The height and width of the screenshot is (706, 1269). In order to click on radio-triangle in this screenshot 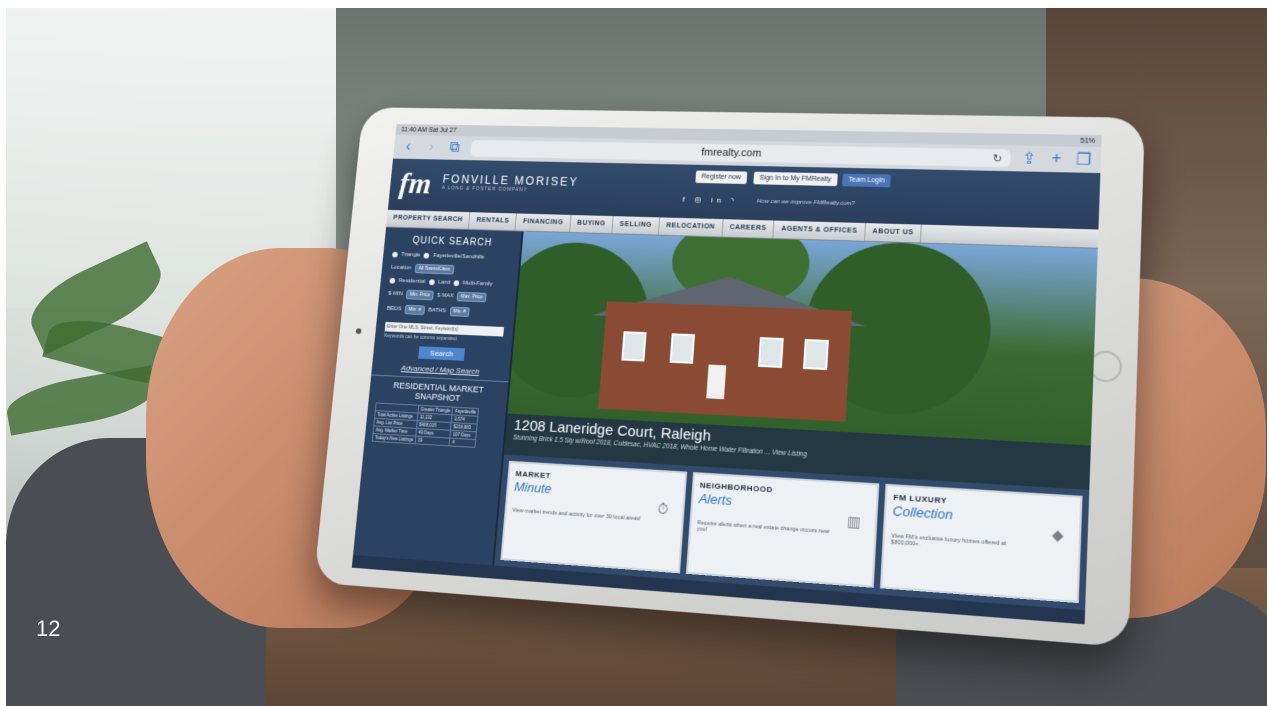, I will do `click(395, 254)`.